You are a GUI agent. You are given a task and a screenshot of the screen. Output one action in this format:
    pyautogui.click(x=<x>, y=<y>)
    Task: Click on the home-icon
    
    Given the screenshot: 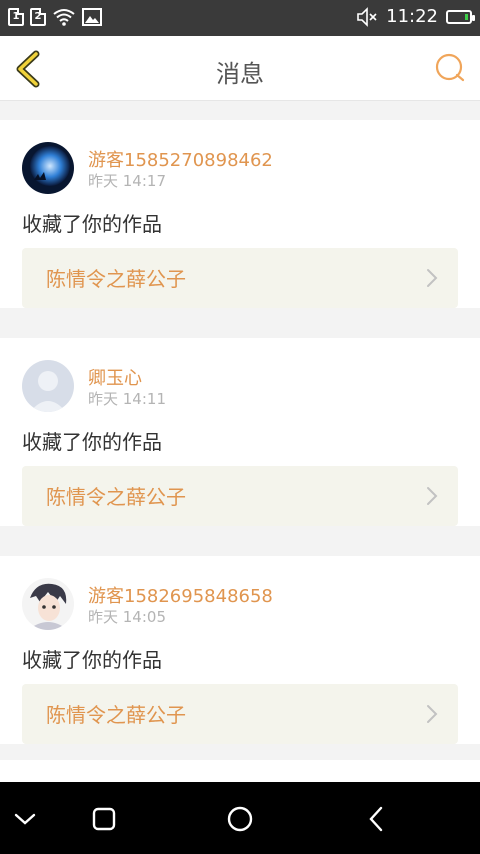 What is the action you would take?
    pyautogui.click(x=240, y=819)
    